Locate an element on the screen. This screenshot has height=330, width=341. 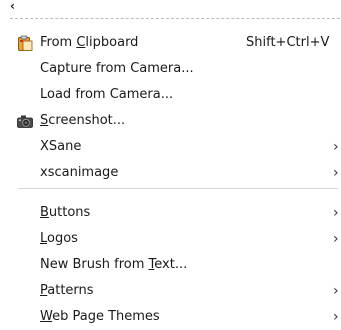
menu-item-xscanimage: xscanimage › is located at coordinates (170, 173).